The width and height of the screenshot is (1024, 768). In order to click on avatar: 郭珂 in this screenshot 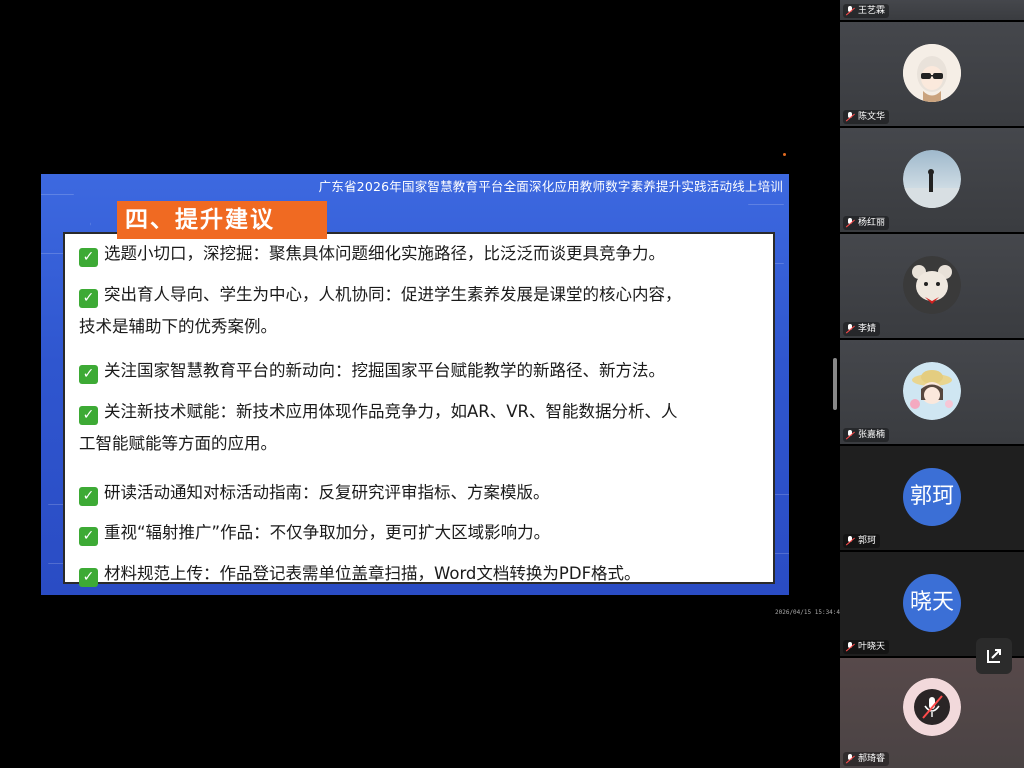, I will do `click(932, 497)`.